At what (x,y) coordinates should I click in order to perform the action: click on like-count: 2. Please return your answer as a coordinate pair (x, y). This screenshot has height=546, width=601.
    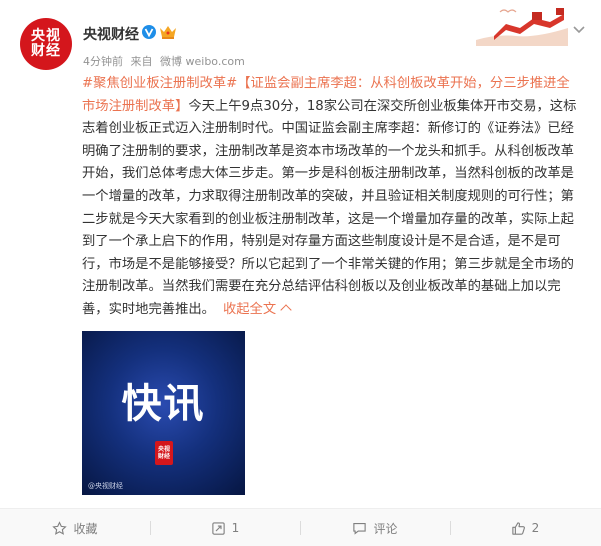
    Looking at the image, I should click on (535, 528).